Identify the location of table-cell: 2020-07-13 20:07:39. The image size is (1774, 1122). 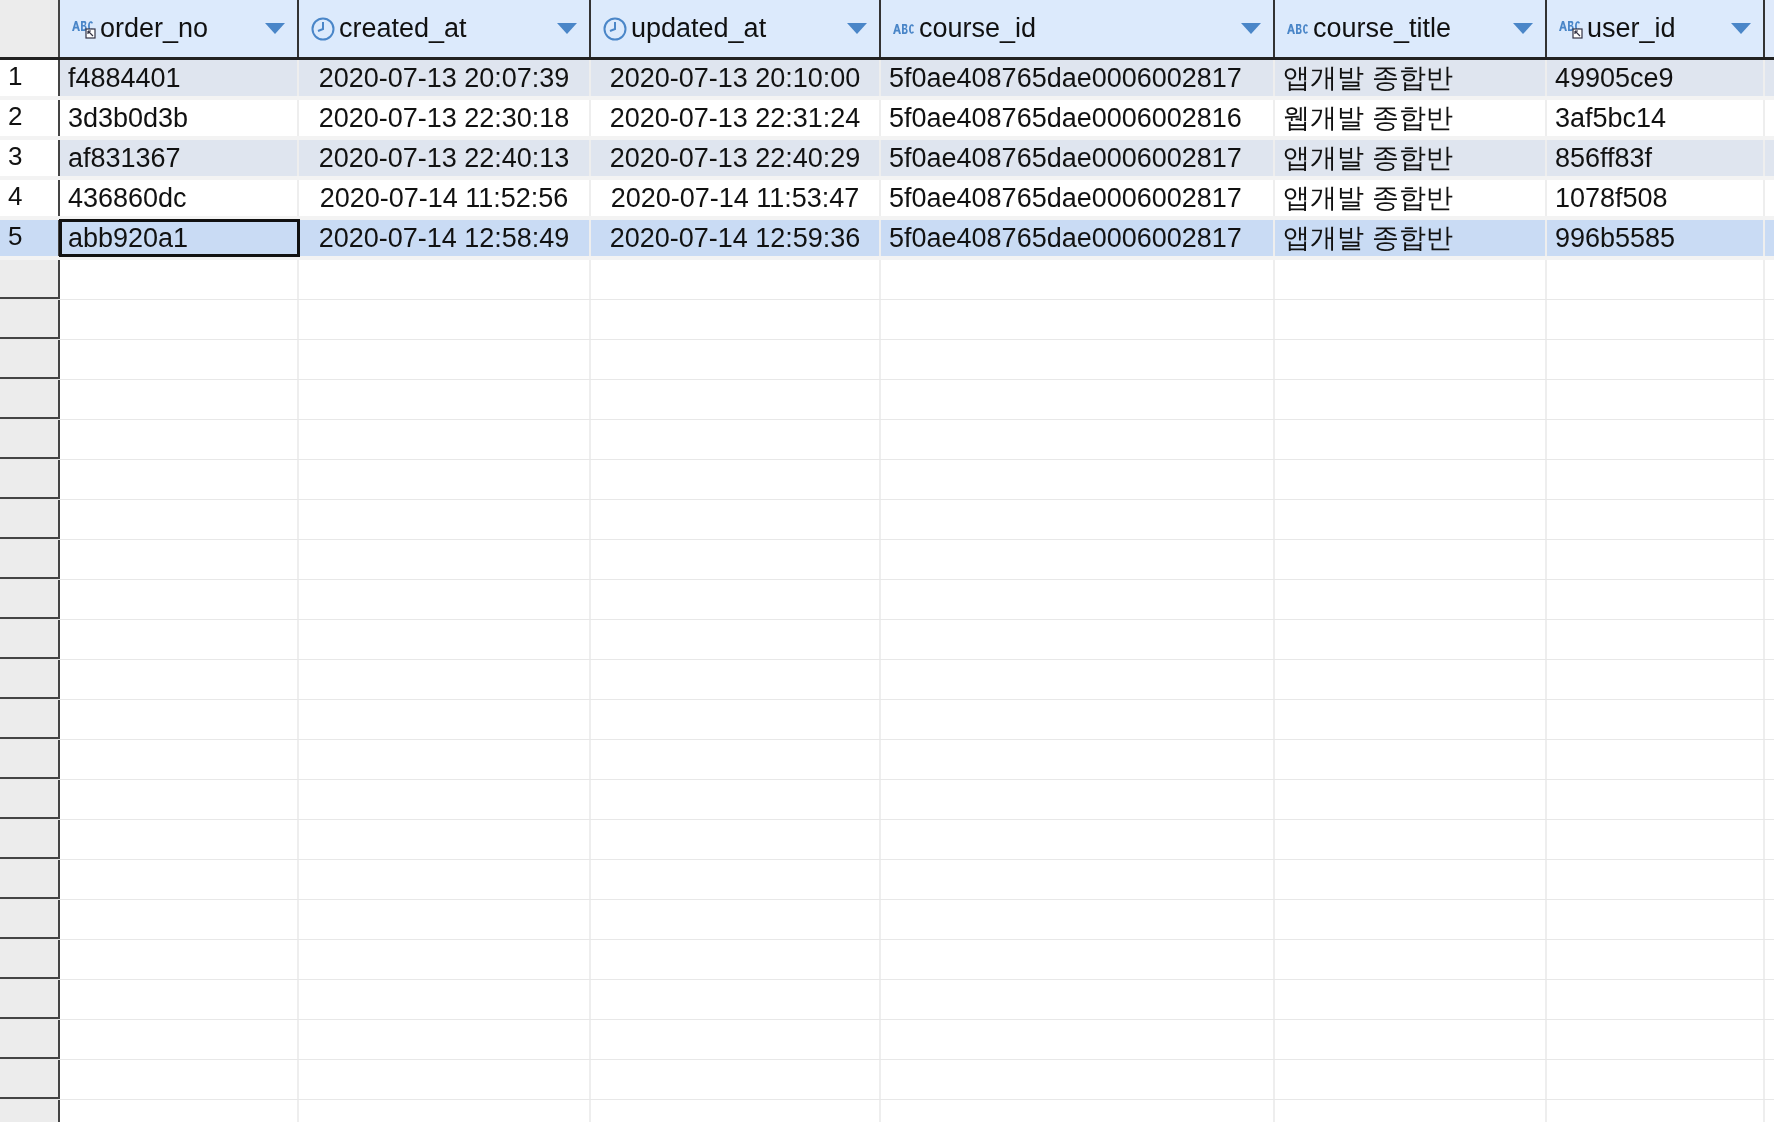
(445, 78).